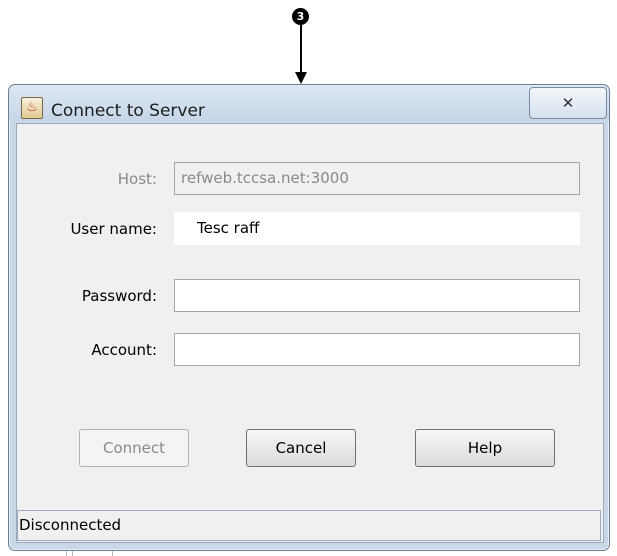 The image size is (617, 556). I want to click on username-field: Tesc raff, so click(377, 228).